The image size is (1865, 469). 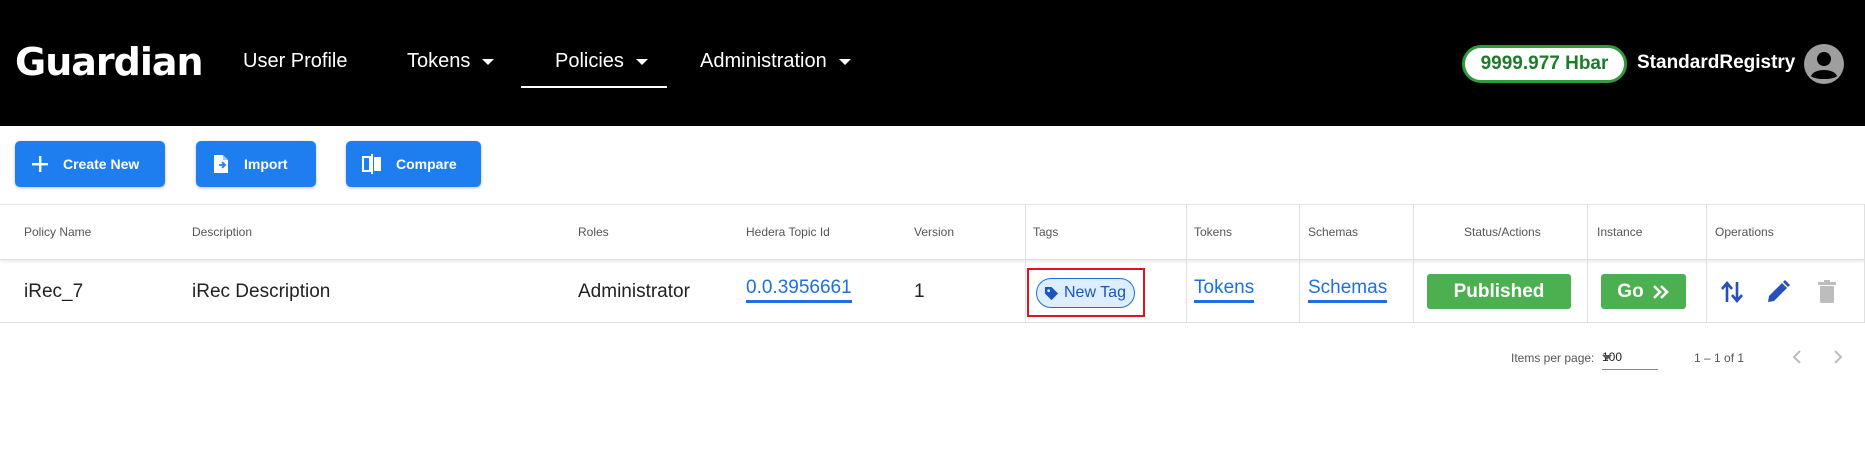 I want to click on published-label: Published, so click(x=1499, y=291).